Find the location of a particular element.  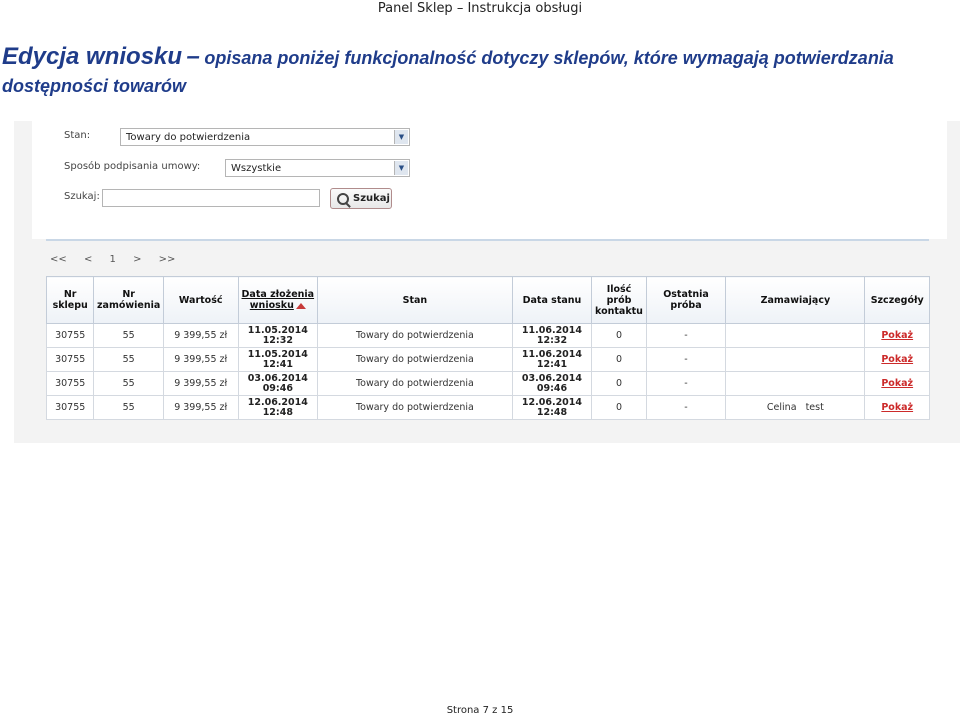

szukaj-label: Szukaj: is located at coordinates (82, 196).